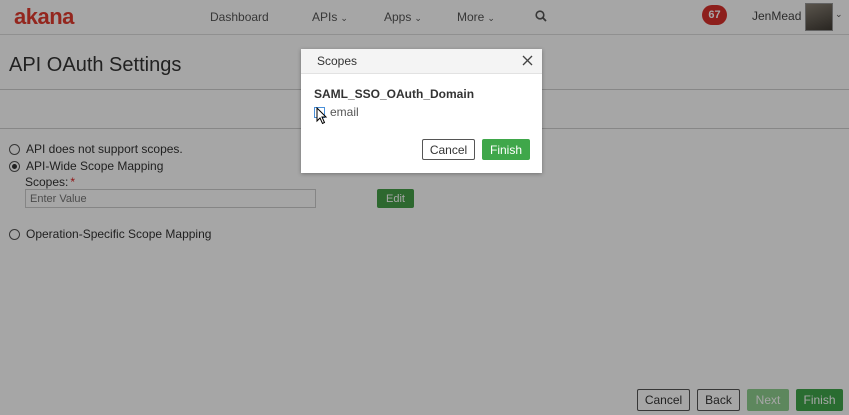 The height and width of the screenshot is (415, 849). Describe the element at coordinates (506, 149) in the screenshot. I see `modal-finish-button: Finish` at that location.